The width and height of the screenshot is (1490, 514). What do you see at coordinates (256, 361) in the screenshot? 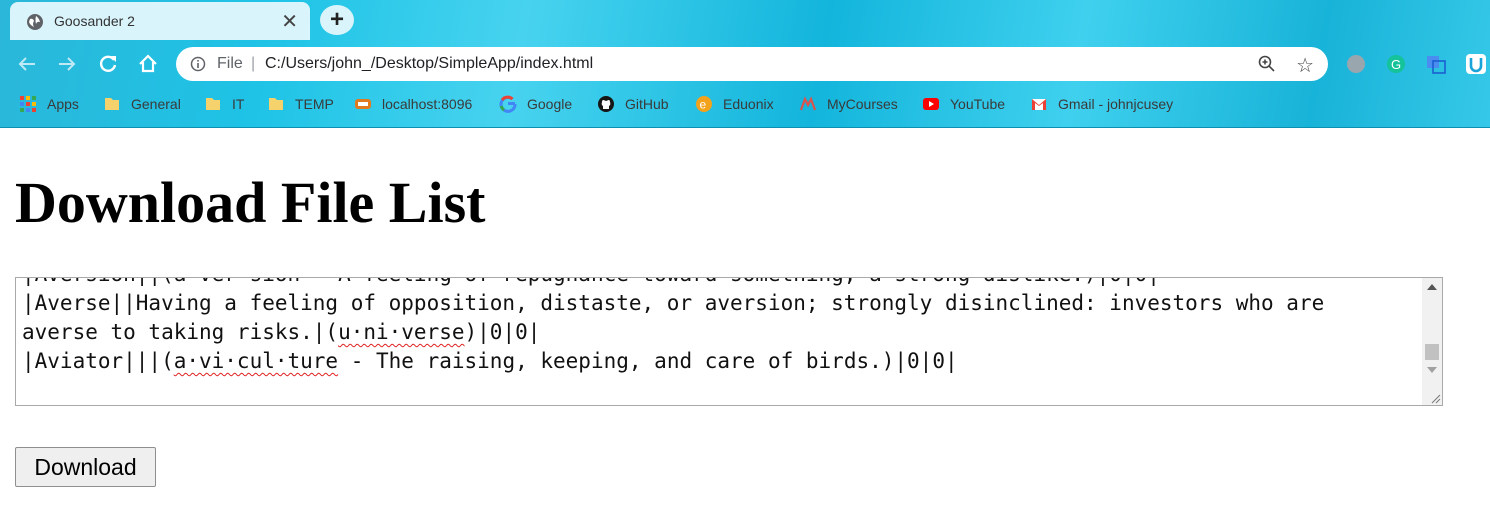
I see `spellcheck-word: a·vi·cul·ture` at bounding box center [256, 361].